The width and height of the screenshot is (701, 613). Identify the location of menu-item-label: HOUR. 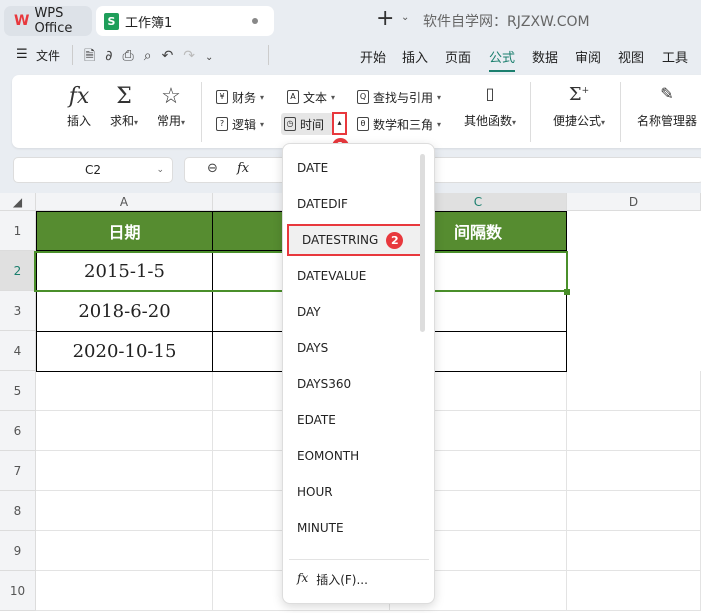
(315, 492).